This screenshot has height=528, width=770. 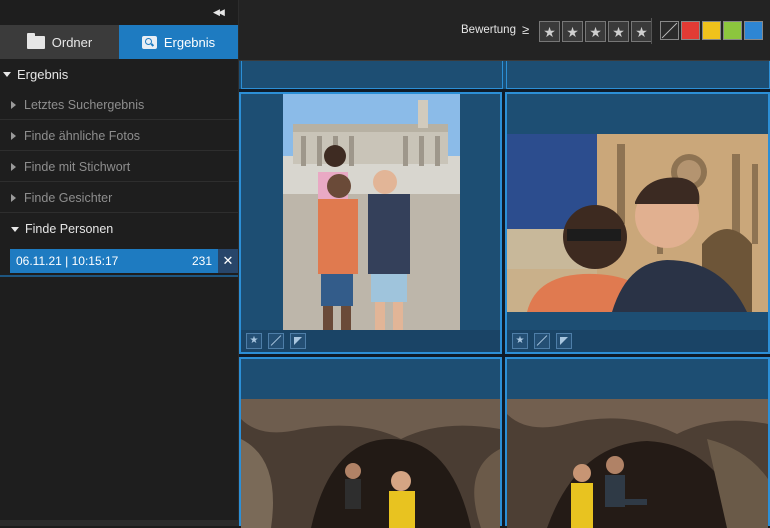 What do you see at coordinates (732, 30) in the screenshot?
I see `color-swatch-green` at bounding box center [732, 30].